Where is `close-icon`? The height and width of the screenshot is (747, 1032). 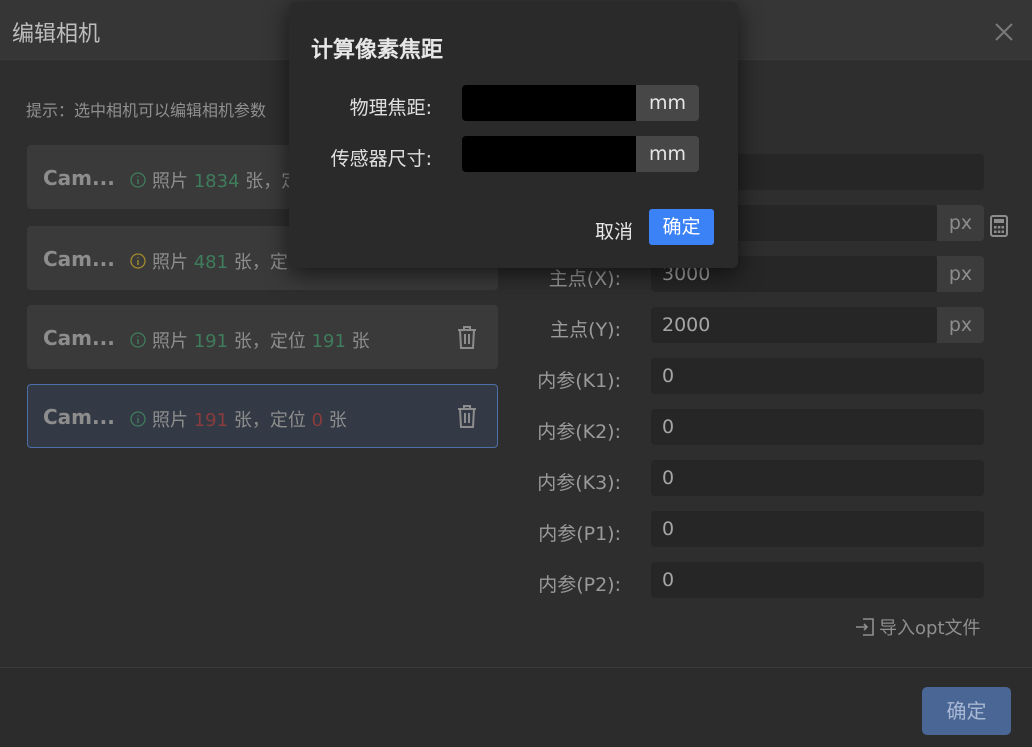 close-icon is located at coordinates (1004, 32).